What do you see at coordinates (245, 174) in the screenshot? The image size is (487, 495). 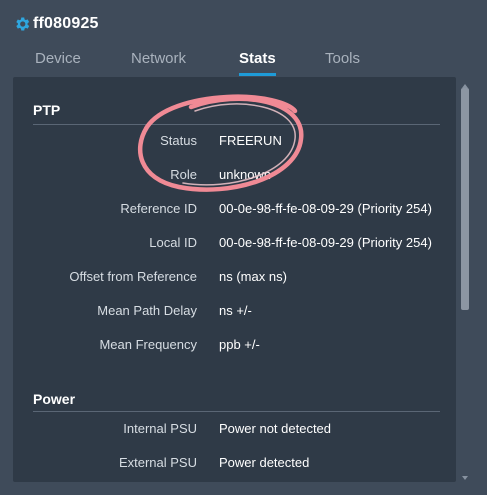 I see `role-value: unknown` at bounding box center [245, 174].